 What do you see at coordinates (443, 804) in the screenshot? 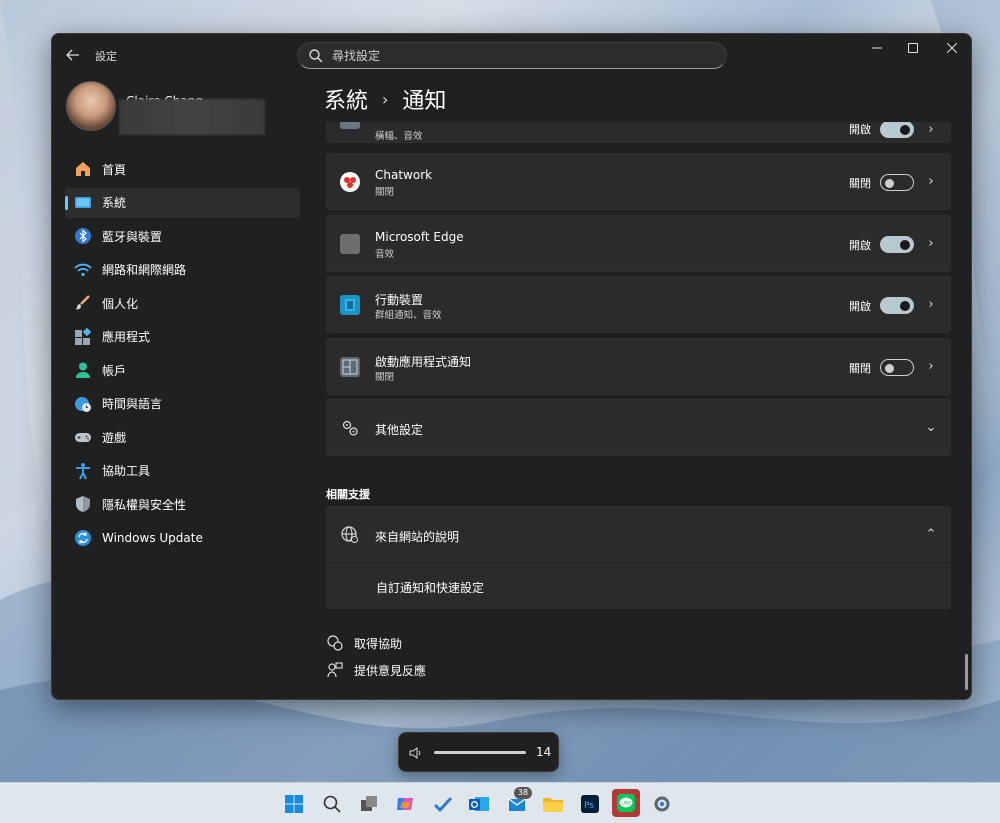
I see `todo-icon` at bounding box center [443, 804].